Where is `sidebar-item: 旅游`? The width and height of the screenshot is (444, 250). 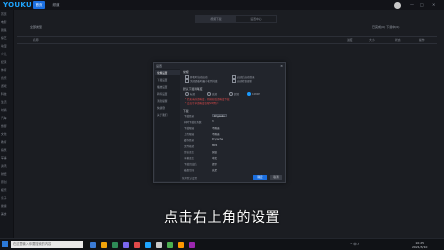 sidebar-item: 旅游 is located at coordinates (4, 126).